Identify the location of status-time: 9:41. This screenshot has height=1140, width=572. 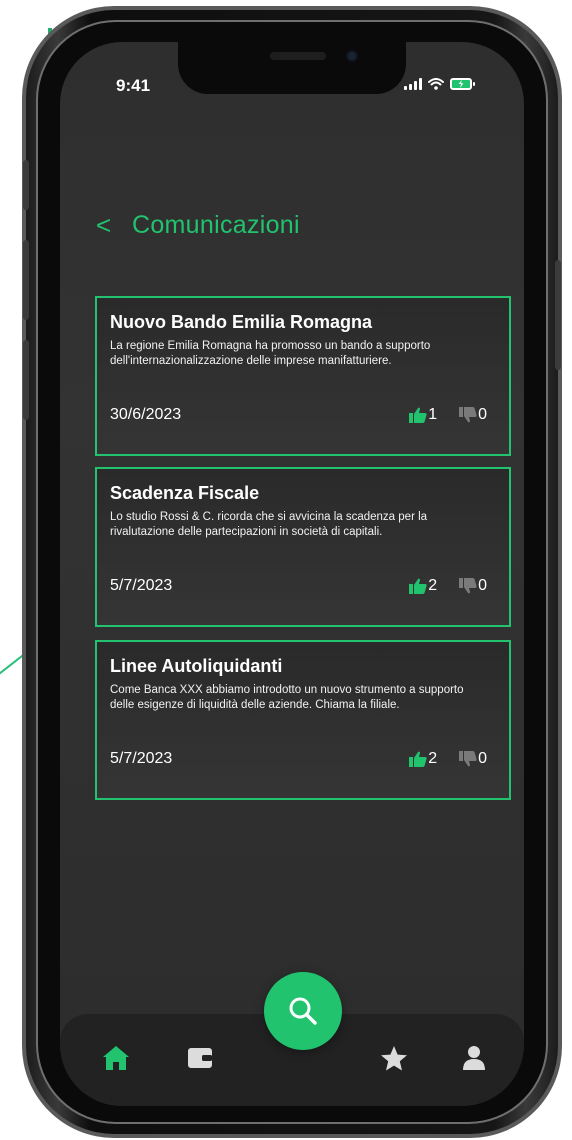
(133, 85).